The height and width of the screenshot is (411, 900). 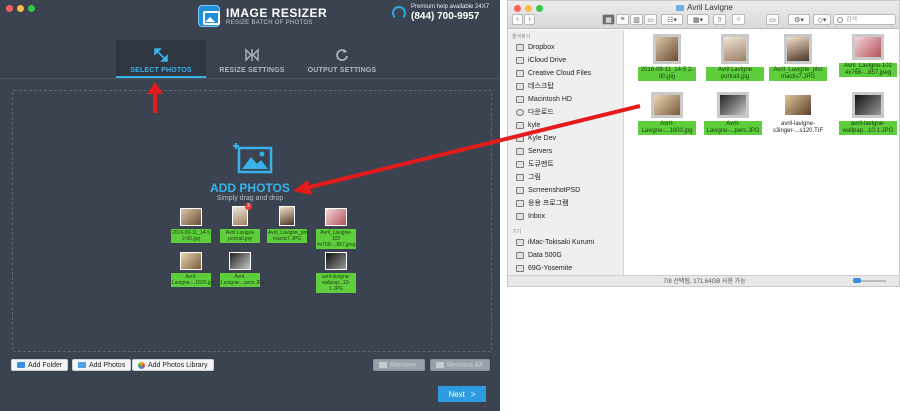 I want to click on sidebar-item-pictures: 그림, so click(x=528, y=177).